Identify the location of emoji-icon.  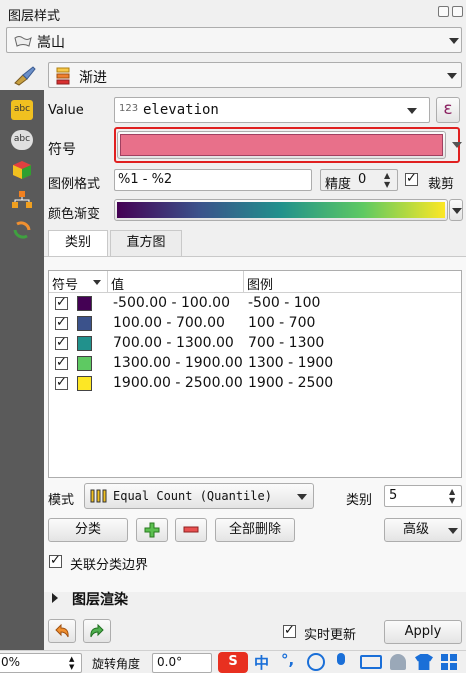
(316, 662).